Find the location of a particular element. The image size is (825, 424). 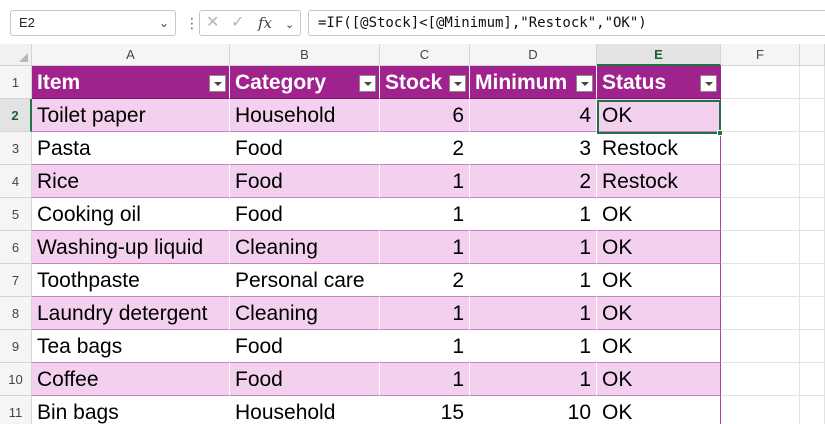

table-cell: Toilet paper is located at coordinates (131, 115).